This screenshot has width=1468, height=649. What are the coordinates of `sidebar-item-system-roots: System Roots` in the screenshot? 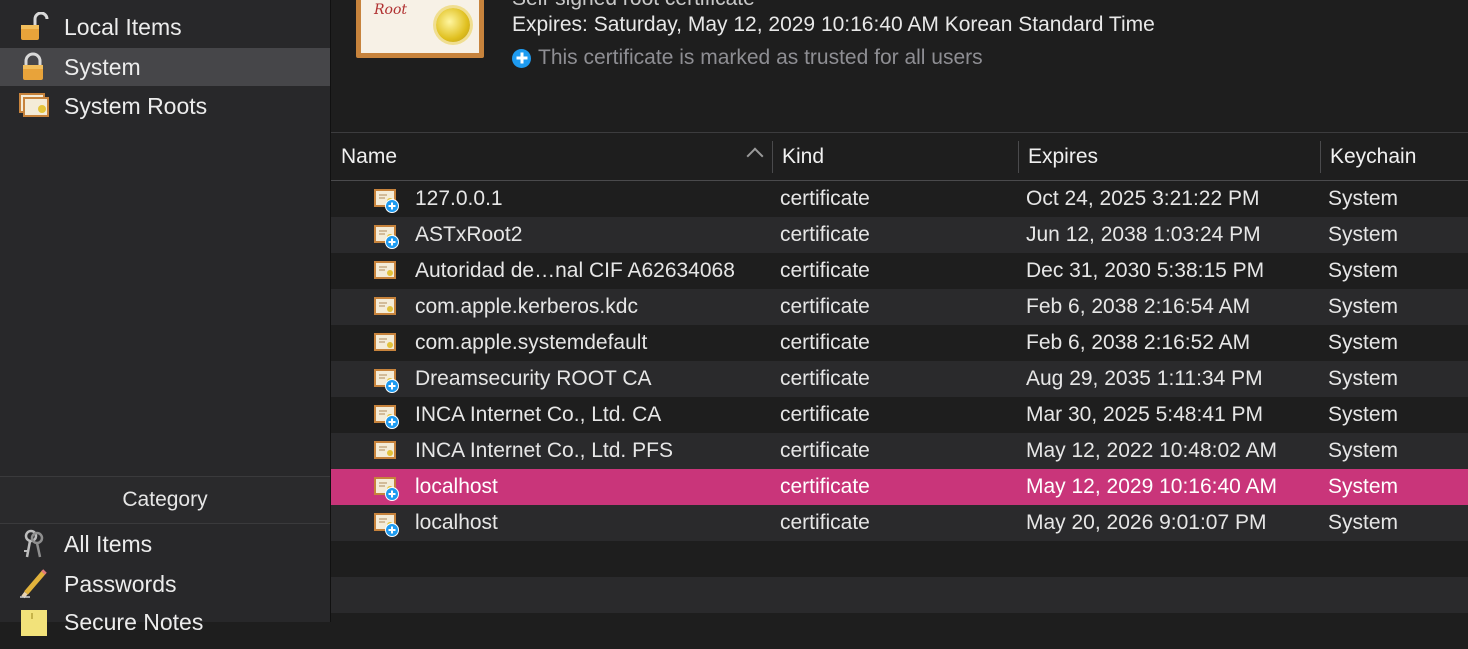 It's located at (165, 106).